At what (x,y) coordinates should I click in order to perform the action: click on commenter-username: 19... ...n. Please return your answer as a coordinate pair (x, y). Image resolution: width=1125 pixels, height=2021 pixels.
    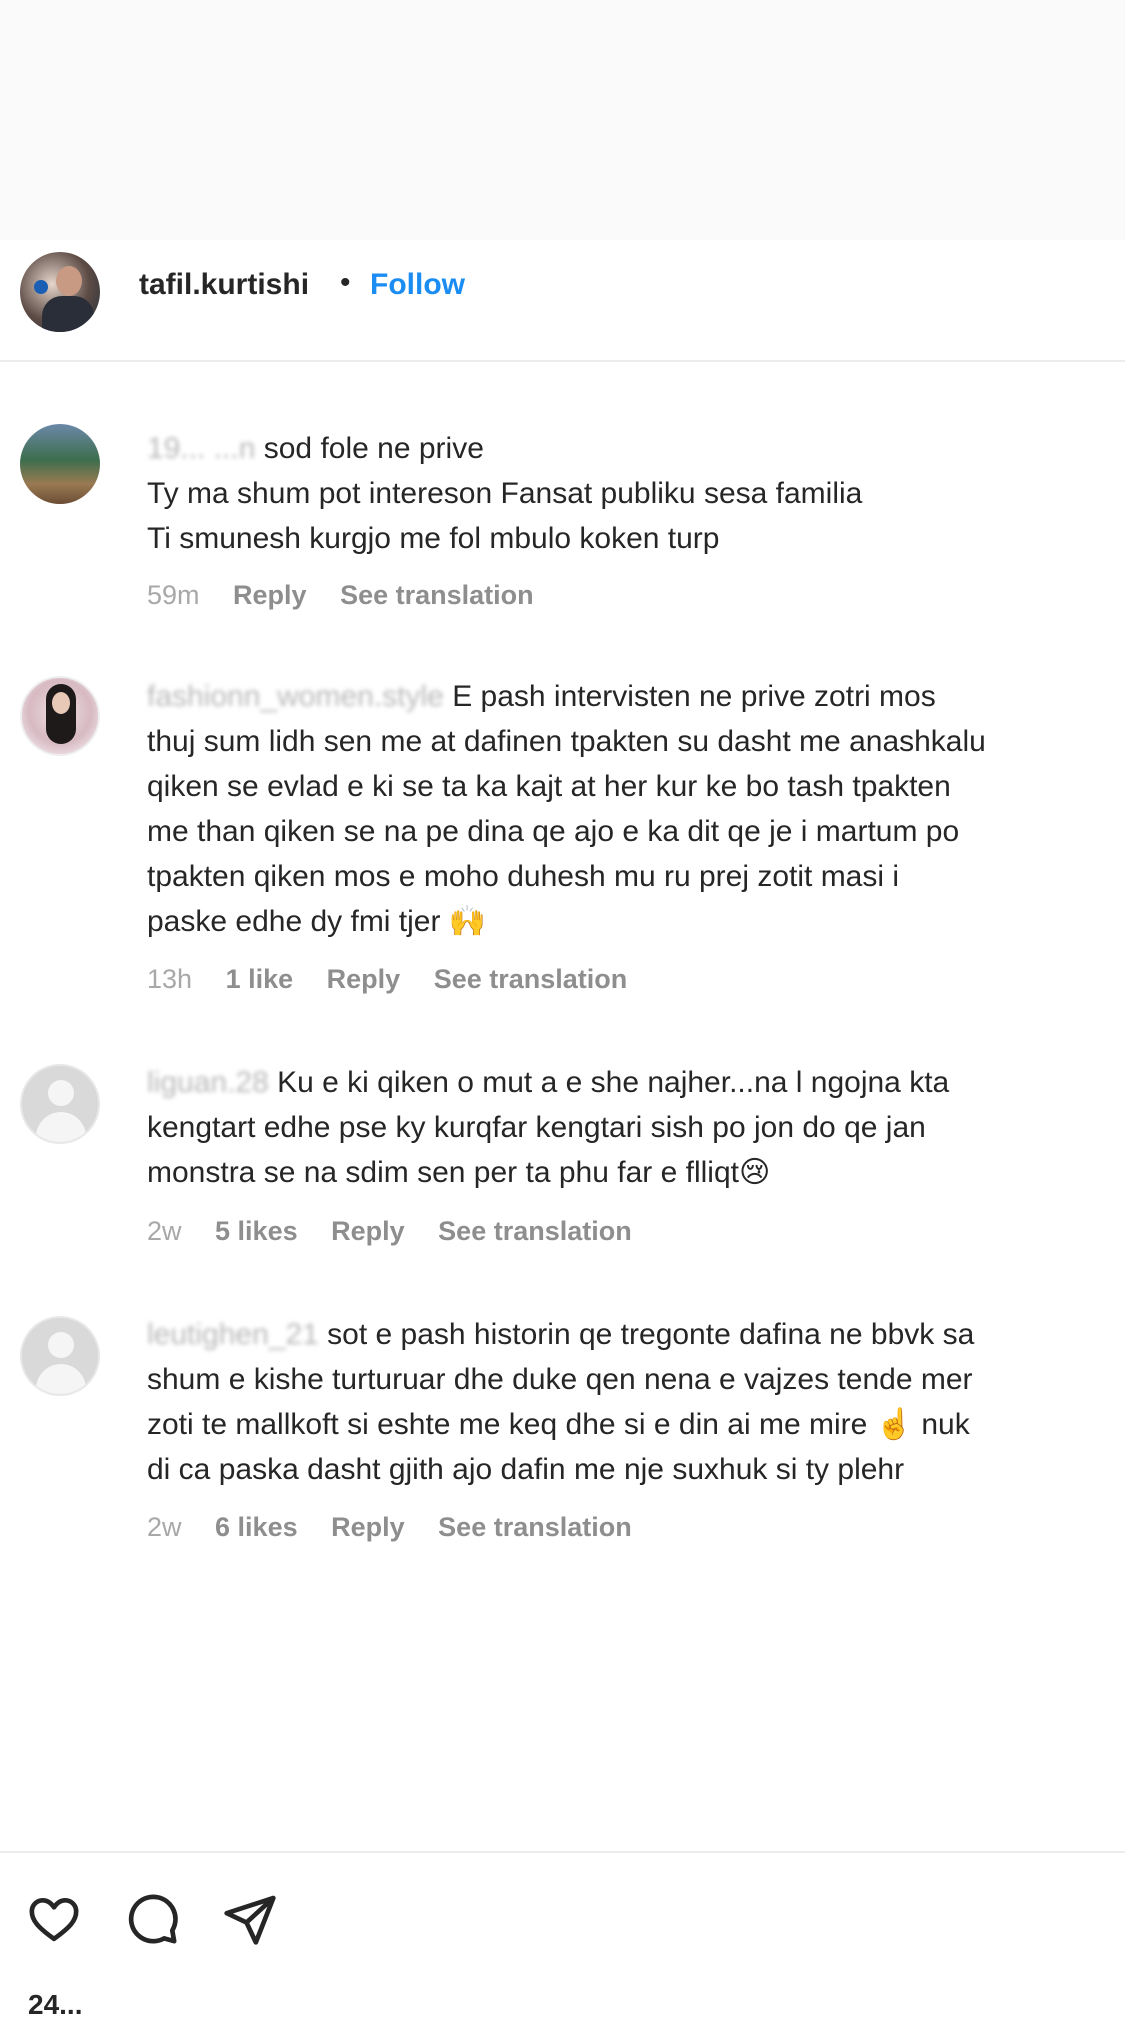
    Looking at the image, I should click on (201, 448).